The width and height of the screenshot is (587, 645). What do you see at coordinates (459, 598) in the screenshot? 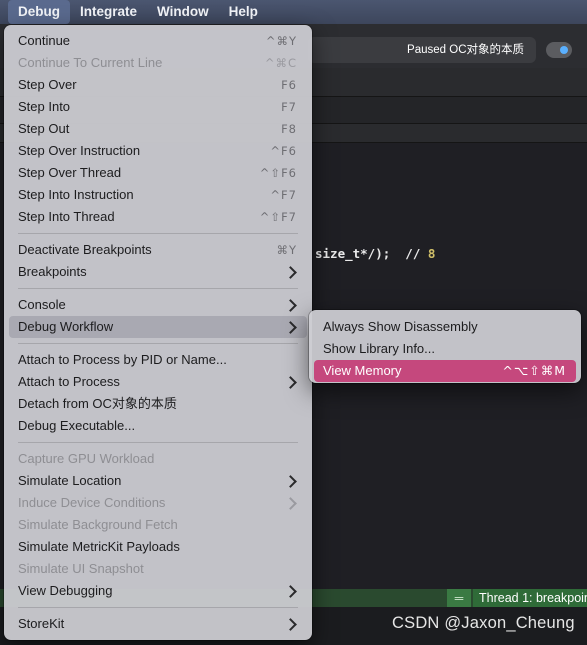
I see `equals-icon: ═` at bounding box center [459, 598].